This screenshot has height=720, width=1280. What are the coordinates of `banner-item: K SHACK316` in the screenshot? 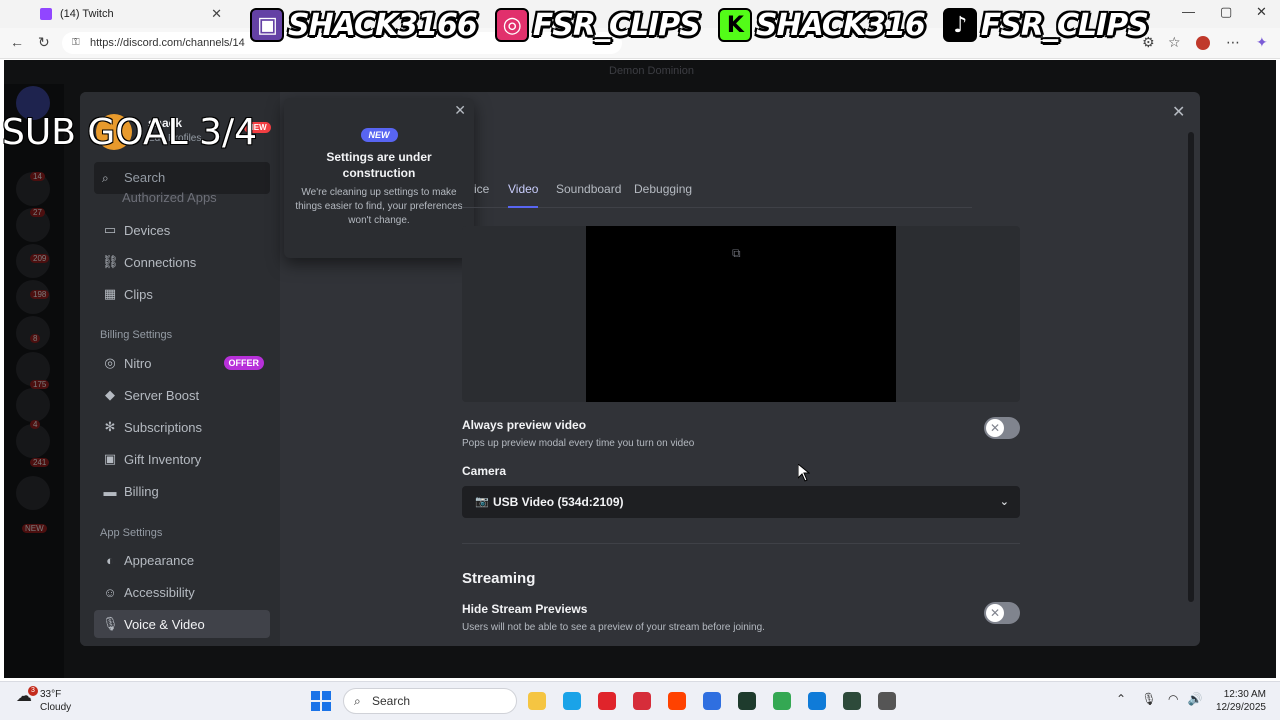 It's located at (821, 25).